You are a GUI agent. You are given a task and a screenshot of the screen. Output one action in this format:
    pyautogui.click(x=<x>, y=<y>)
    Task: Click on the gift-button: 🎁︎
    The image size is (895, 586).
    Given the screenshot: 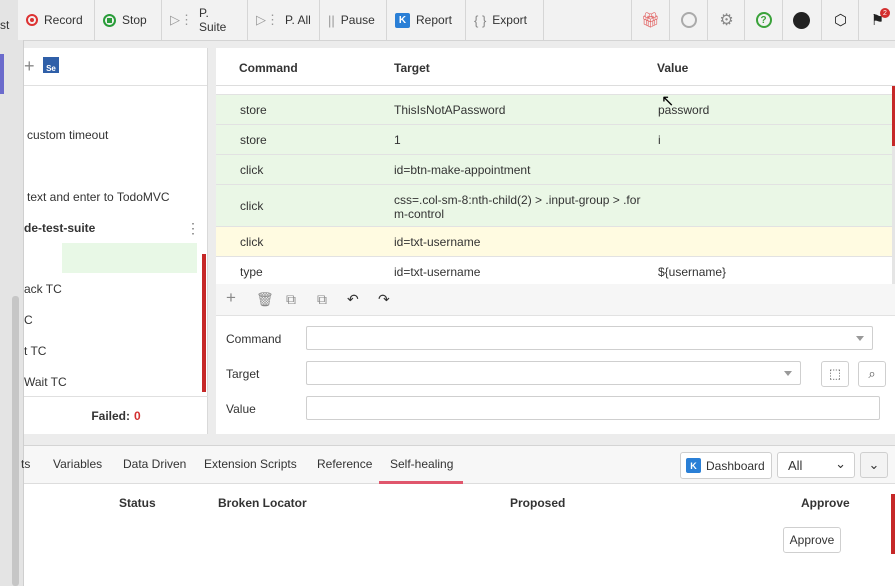 What is the action you would take?
    pyautogui.click(x=650, y=20)
    